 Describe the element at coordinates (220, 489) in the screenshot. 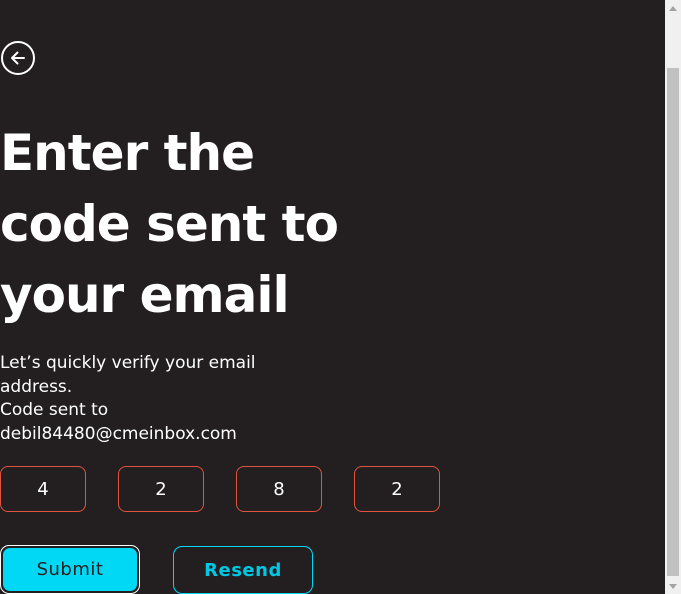

I see `verification-code-inputs: 4 2 8 2` at that location.